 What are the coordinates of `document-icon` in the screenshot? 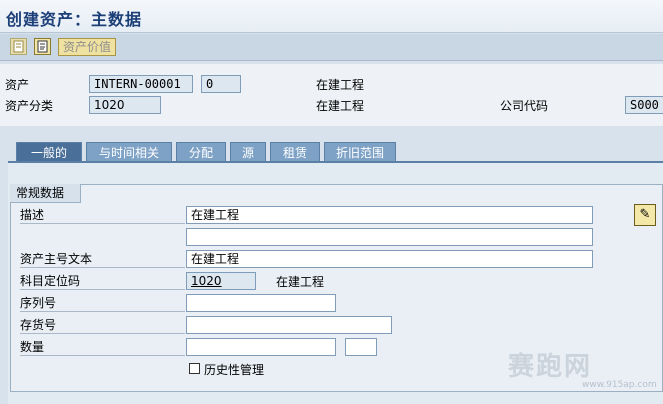 It's located at (42, 46).